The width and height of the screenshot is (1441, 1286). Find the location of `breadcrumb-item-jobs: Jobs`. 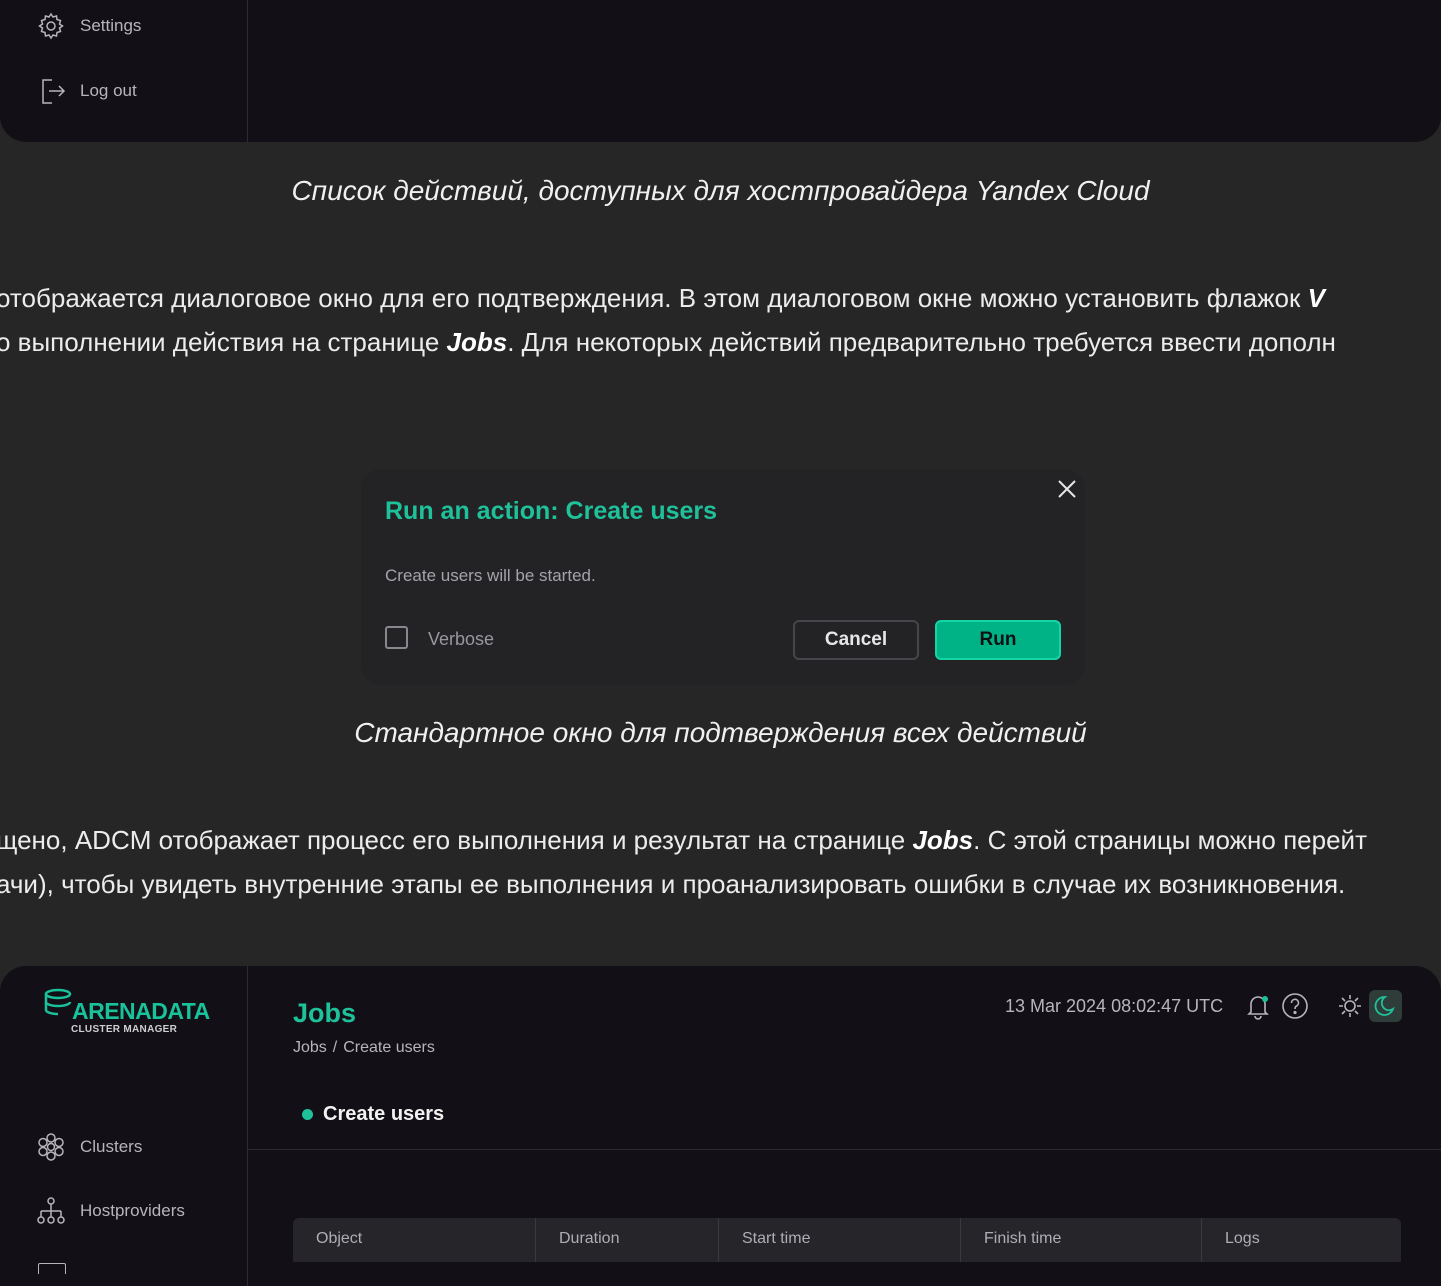

breadcrumb-item-jobs: Jobs is located at coordinates (310, 1047).